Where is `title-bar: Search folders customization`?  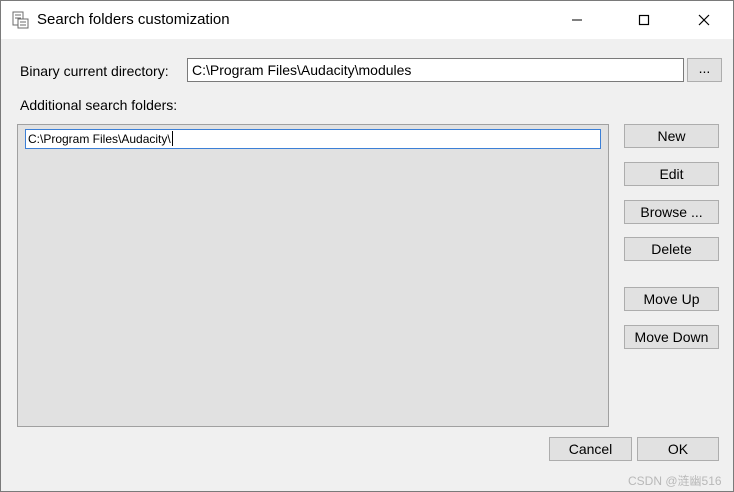 title-bar: Search folders customization is located at coordinates (367, 20).